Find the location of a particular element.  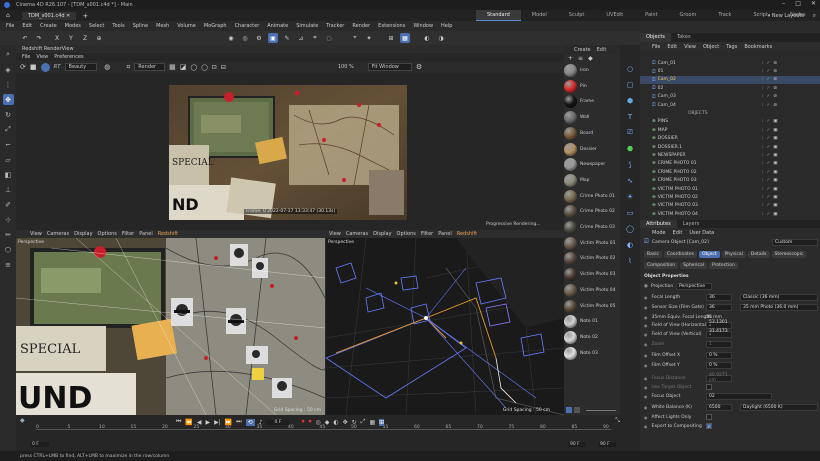

menu-create: Create is located at coordinates (48, 26).